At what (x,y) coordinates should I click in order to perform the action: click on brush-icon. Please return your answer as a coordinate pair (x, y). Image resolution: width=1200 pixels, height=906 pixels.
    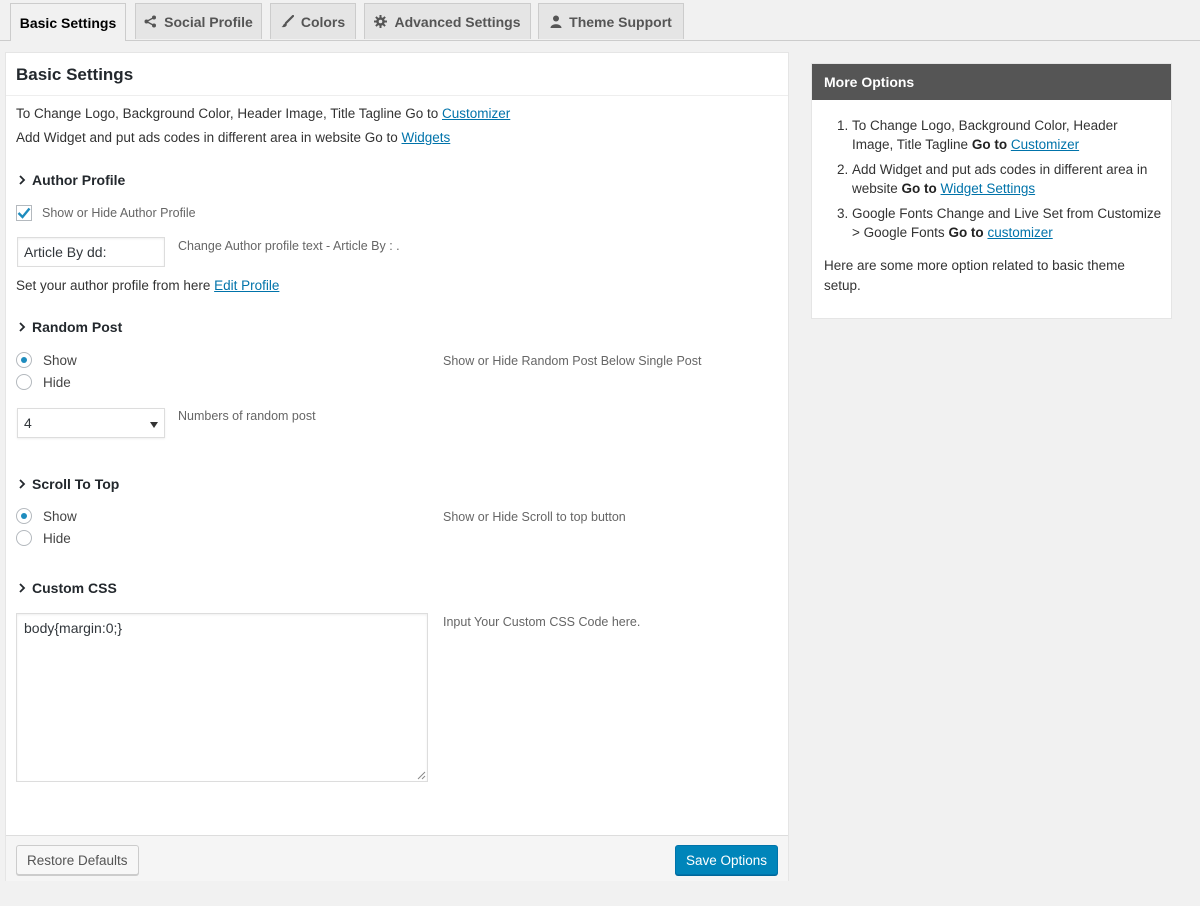
    Looking at the image, I should click on (287, 21).